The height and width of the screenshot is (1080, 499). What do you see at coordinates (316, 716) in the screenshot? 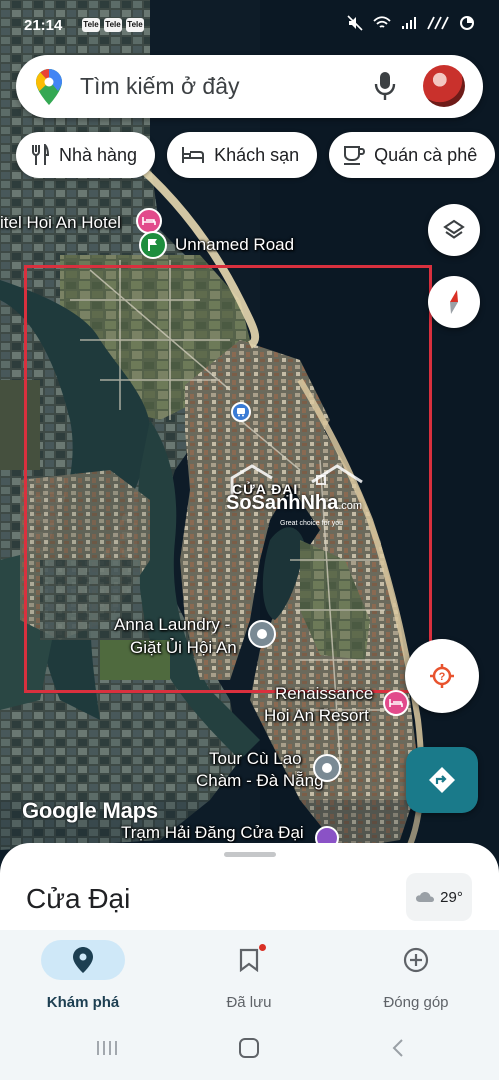
I see `renaissance-label-2: Hoi An Resort` at bounding box center [316, 716].